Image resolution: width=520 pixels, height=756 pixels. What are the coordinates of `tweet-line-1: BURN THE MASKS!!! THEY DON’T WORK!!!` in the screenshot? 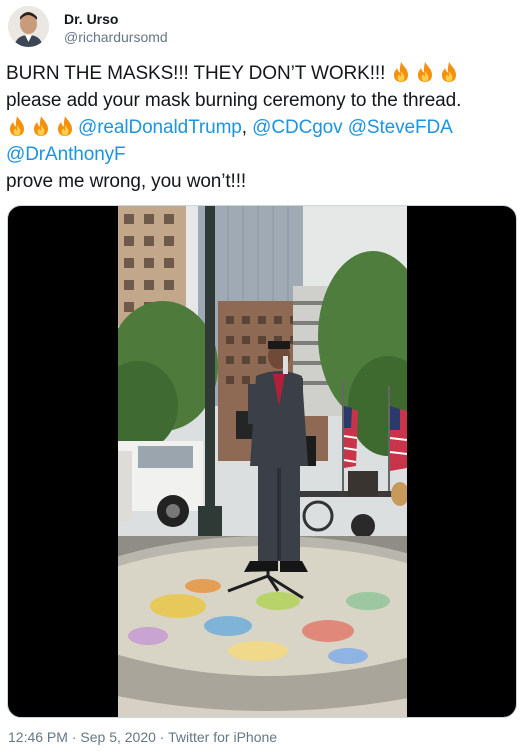 It's located at (260, 73).